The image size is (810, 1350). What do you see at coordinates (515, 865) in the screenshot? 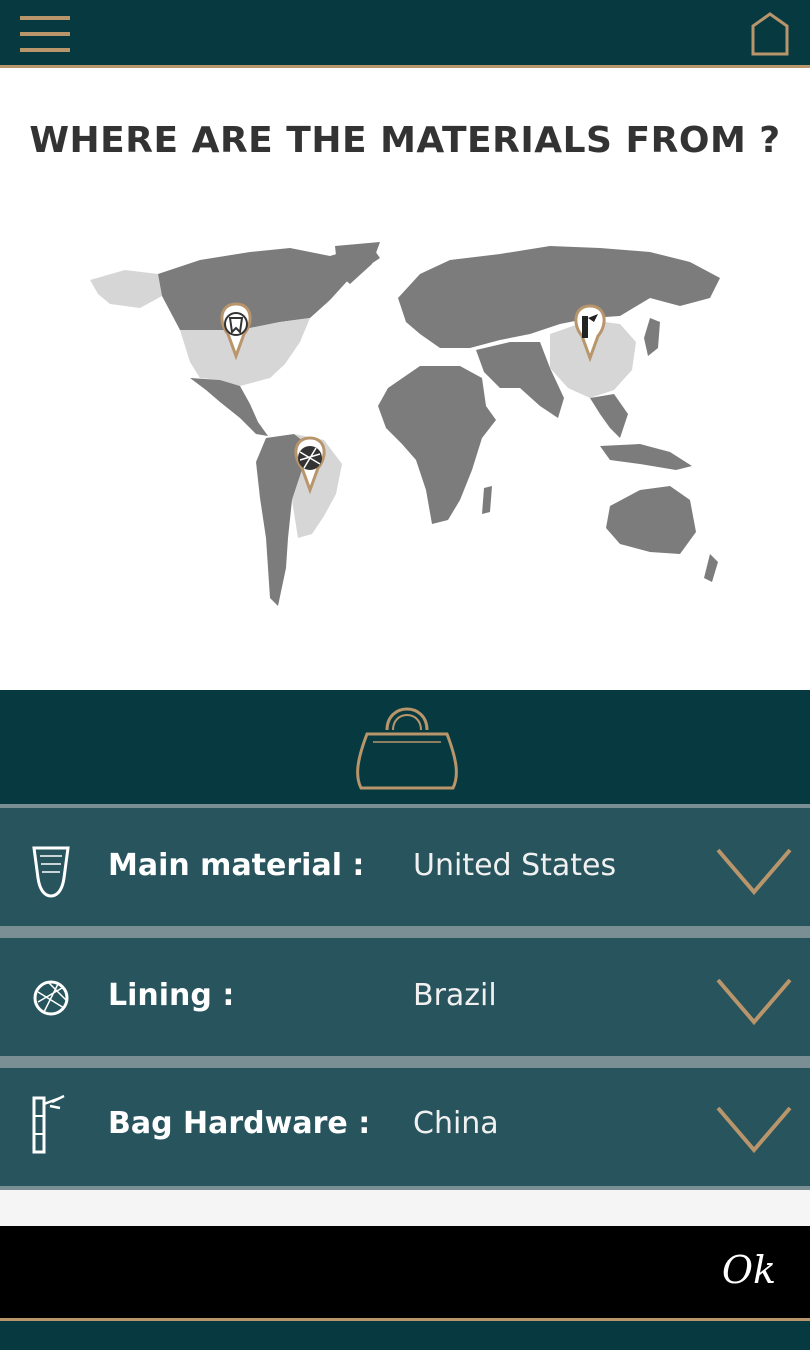
I see `material-value: United States` at bounding box center [515, 865].